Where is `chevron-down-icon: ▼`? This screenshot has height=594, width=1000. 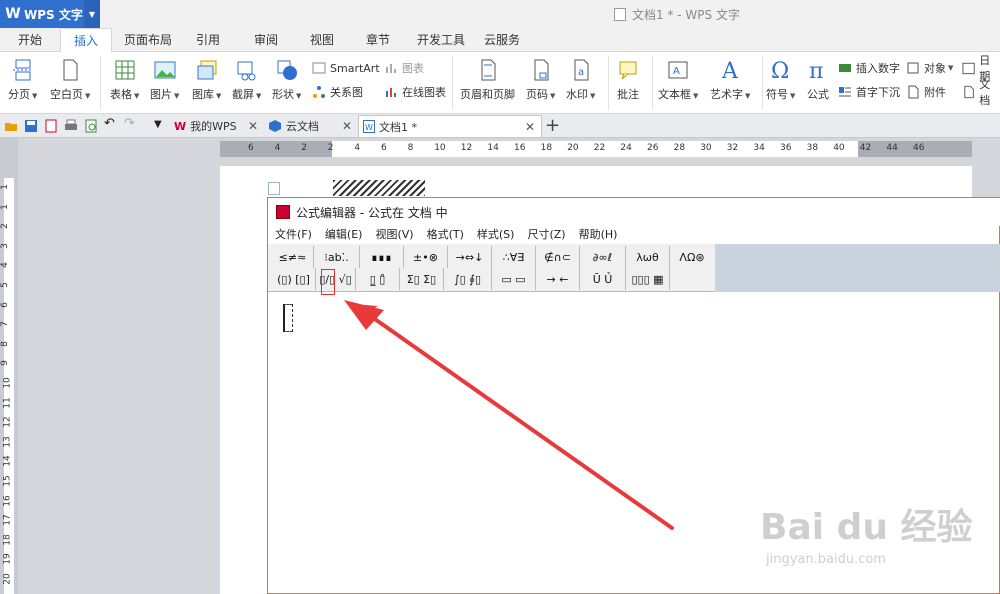
chevron-down-icon: ▼ is located at coordinates (92, 14).